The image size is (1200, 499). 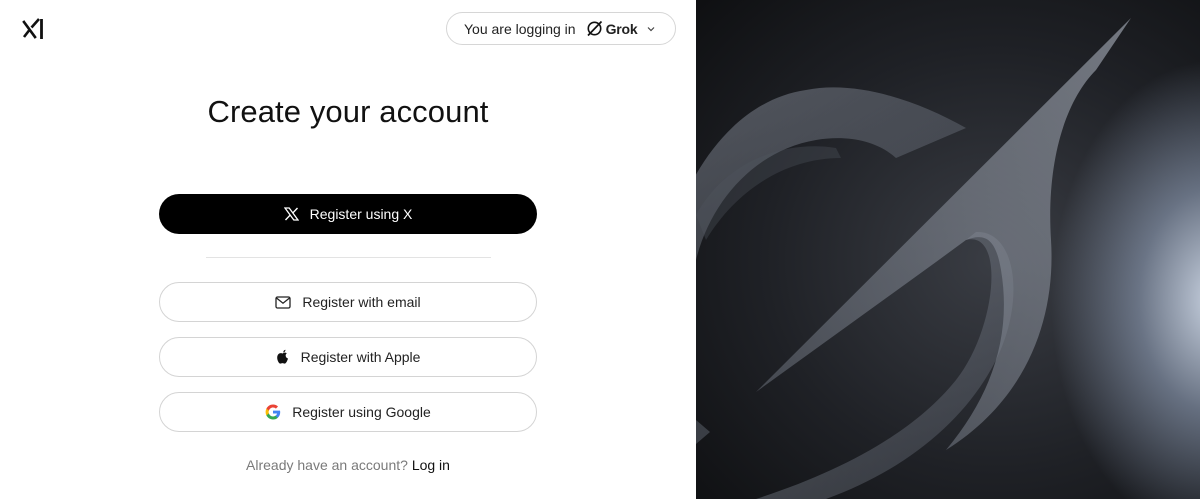 I want to click on login-prompt: Already have an account? Log in, so click(x=348, y=465).